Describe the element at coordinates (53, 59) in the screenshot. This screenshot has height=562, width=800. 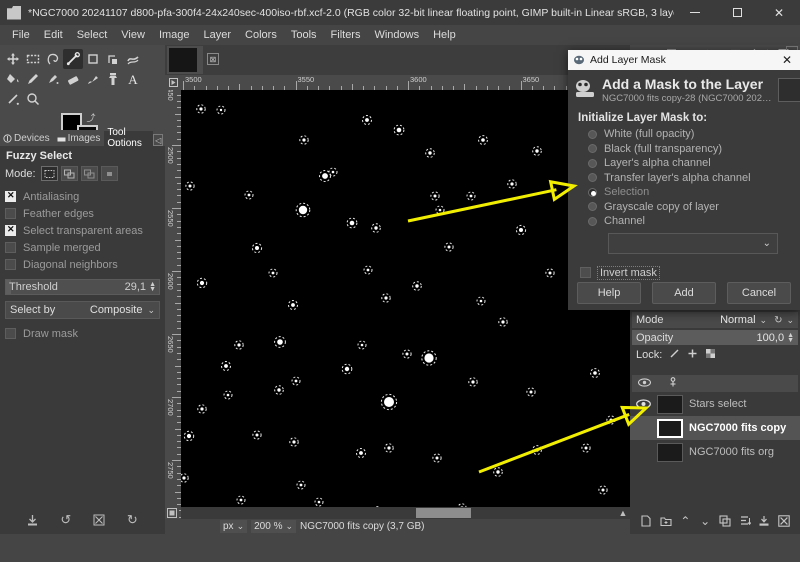
I see `free-select-tool-icon` at that location.